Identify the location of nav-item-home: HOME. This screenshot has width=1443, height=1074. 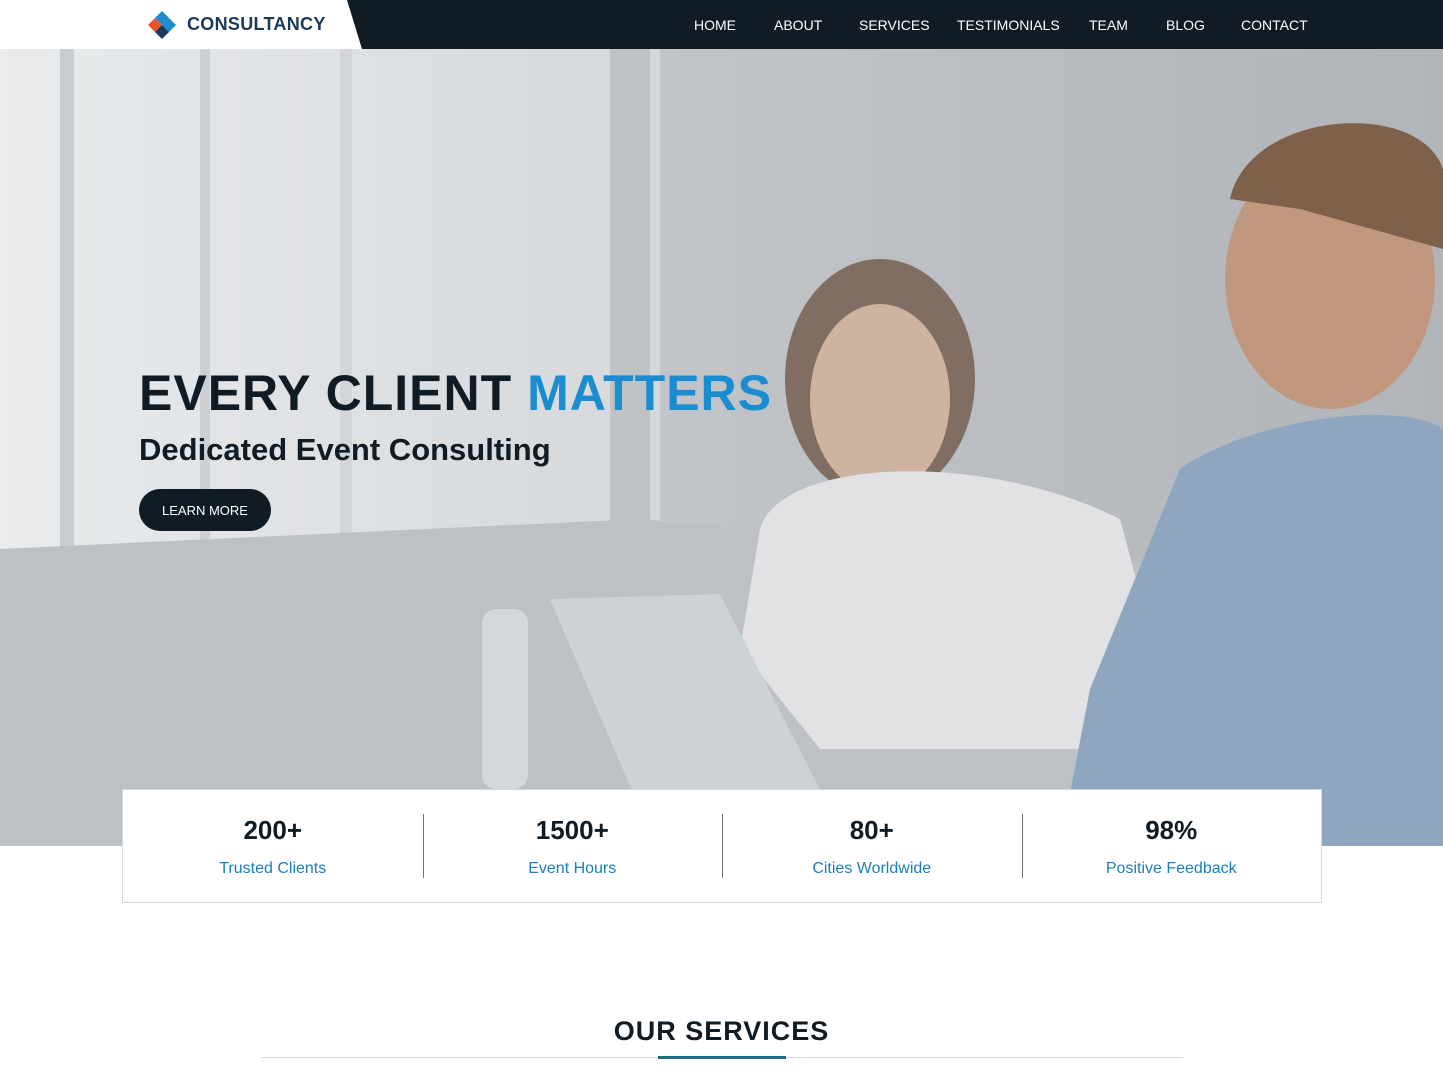
(715, 25).